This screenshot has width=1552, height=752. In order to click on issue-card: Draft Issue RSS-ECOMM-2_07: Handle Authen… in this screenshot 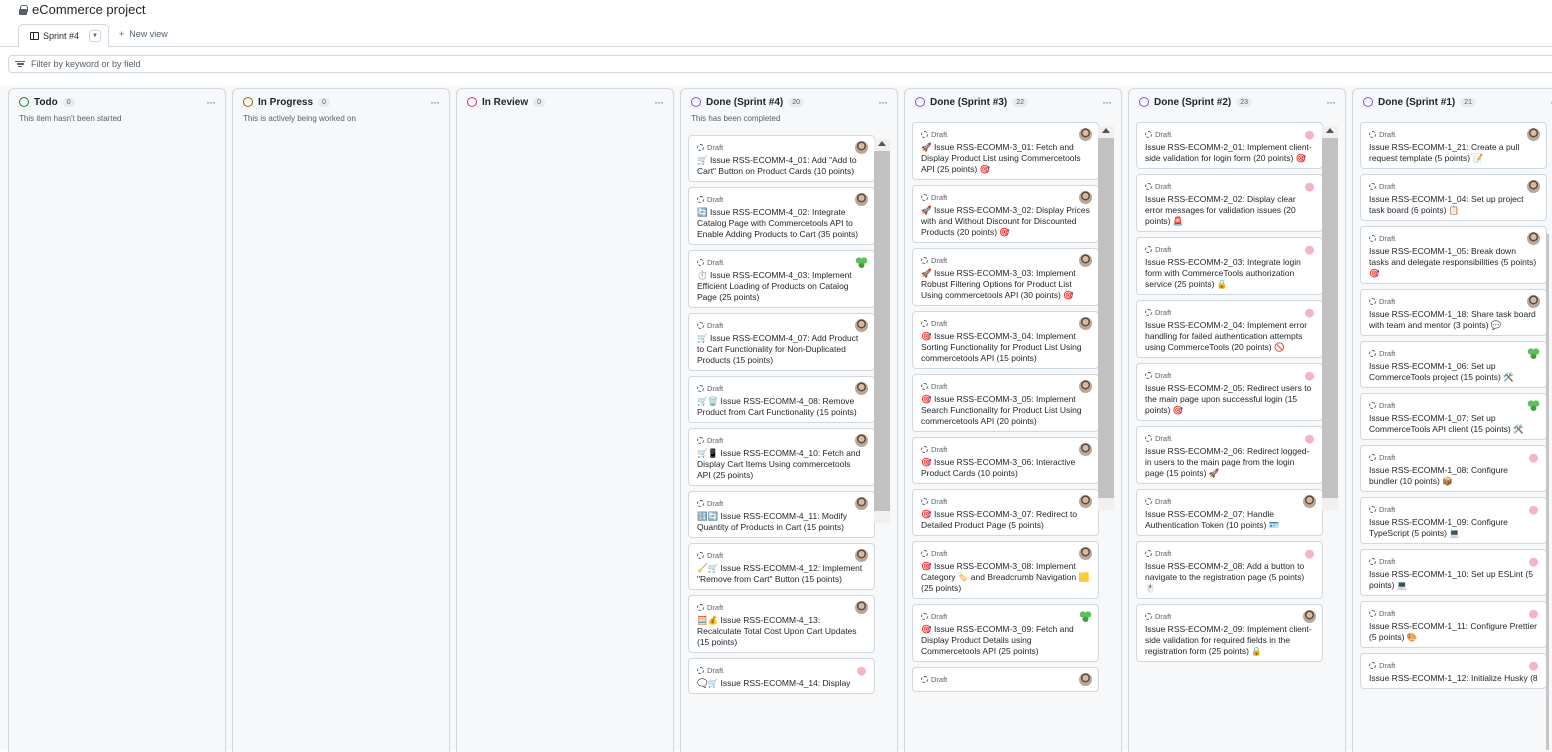, I will do `click(1229, 512)`.